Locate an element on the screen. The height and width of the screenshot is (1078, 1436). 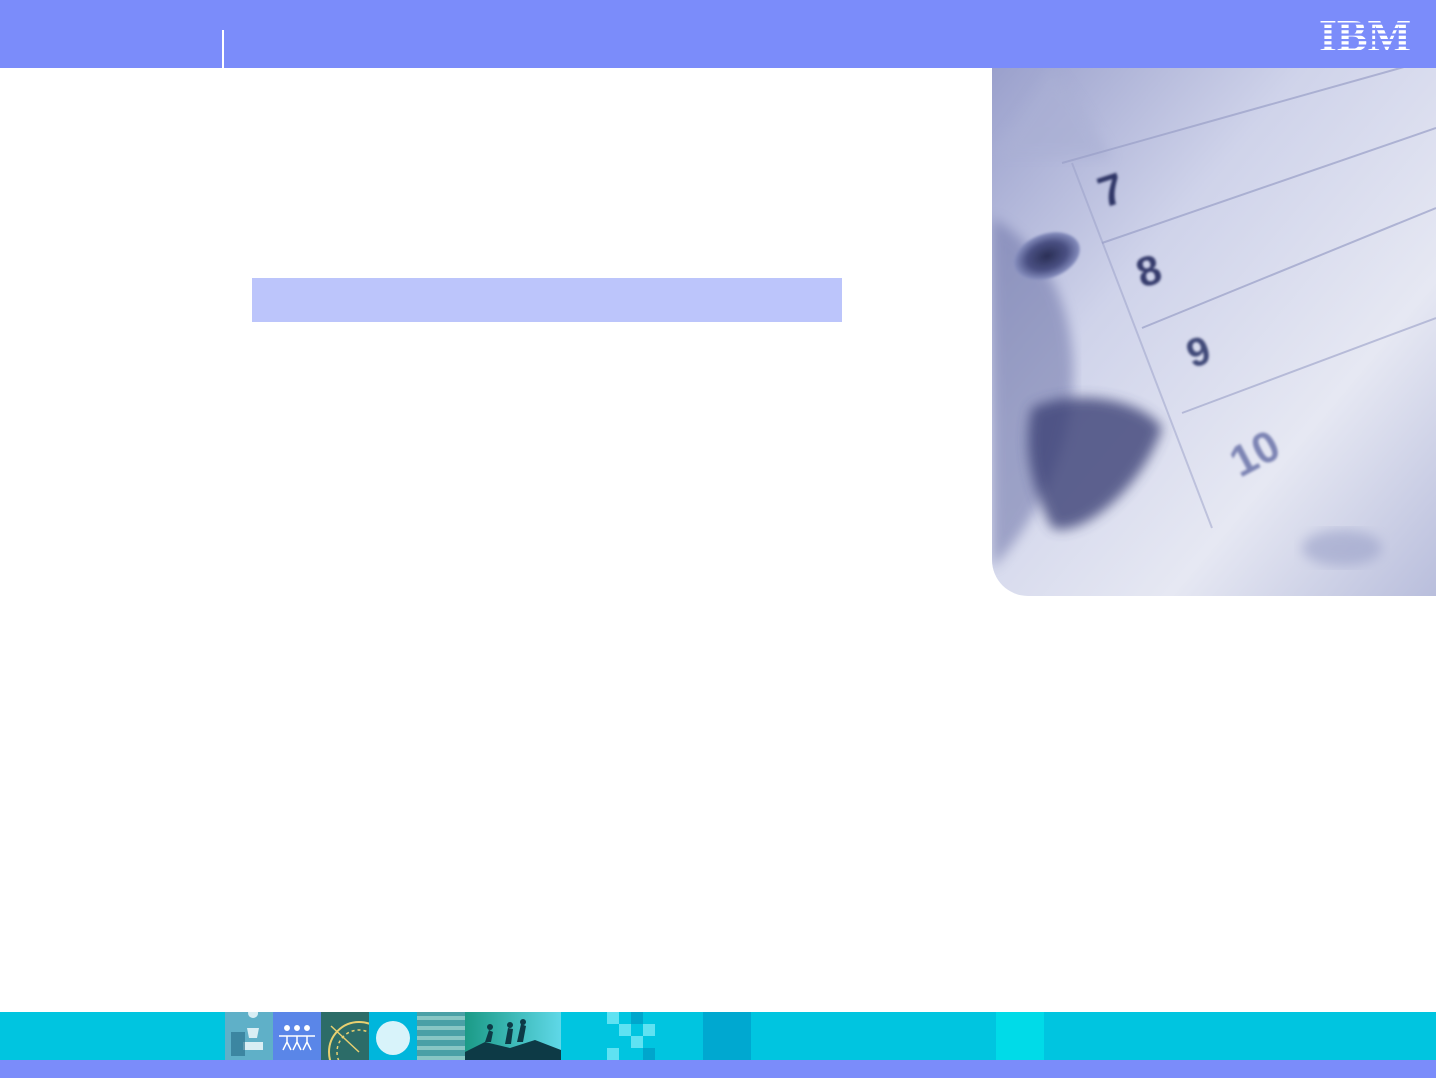
title-placeholder is located at coordinates (547, 300).